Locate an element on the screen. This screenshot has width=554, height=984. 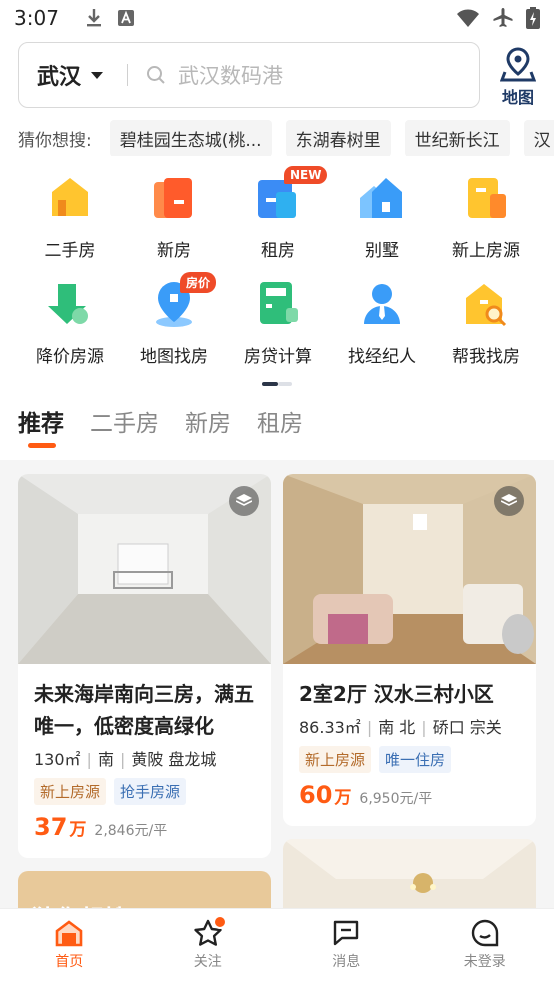
unit-price: 6,950元/平 is located at coordinates (396, 799).